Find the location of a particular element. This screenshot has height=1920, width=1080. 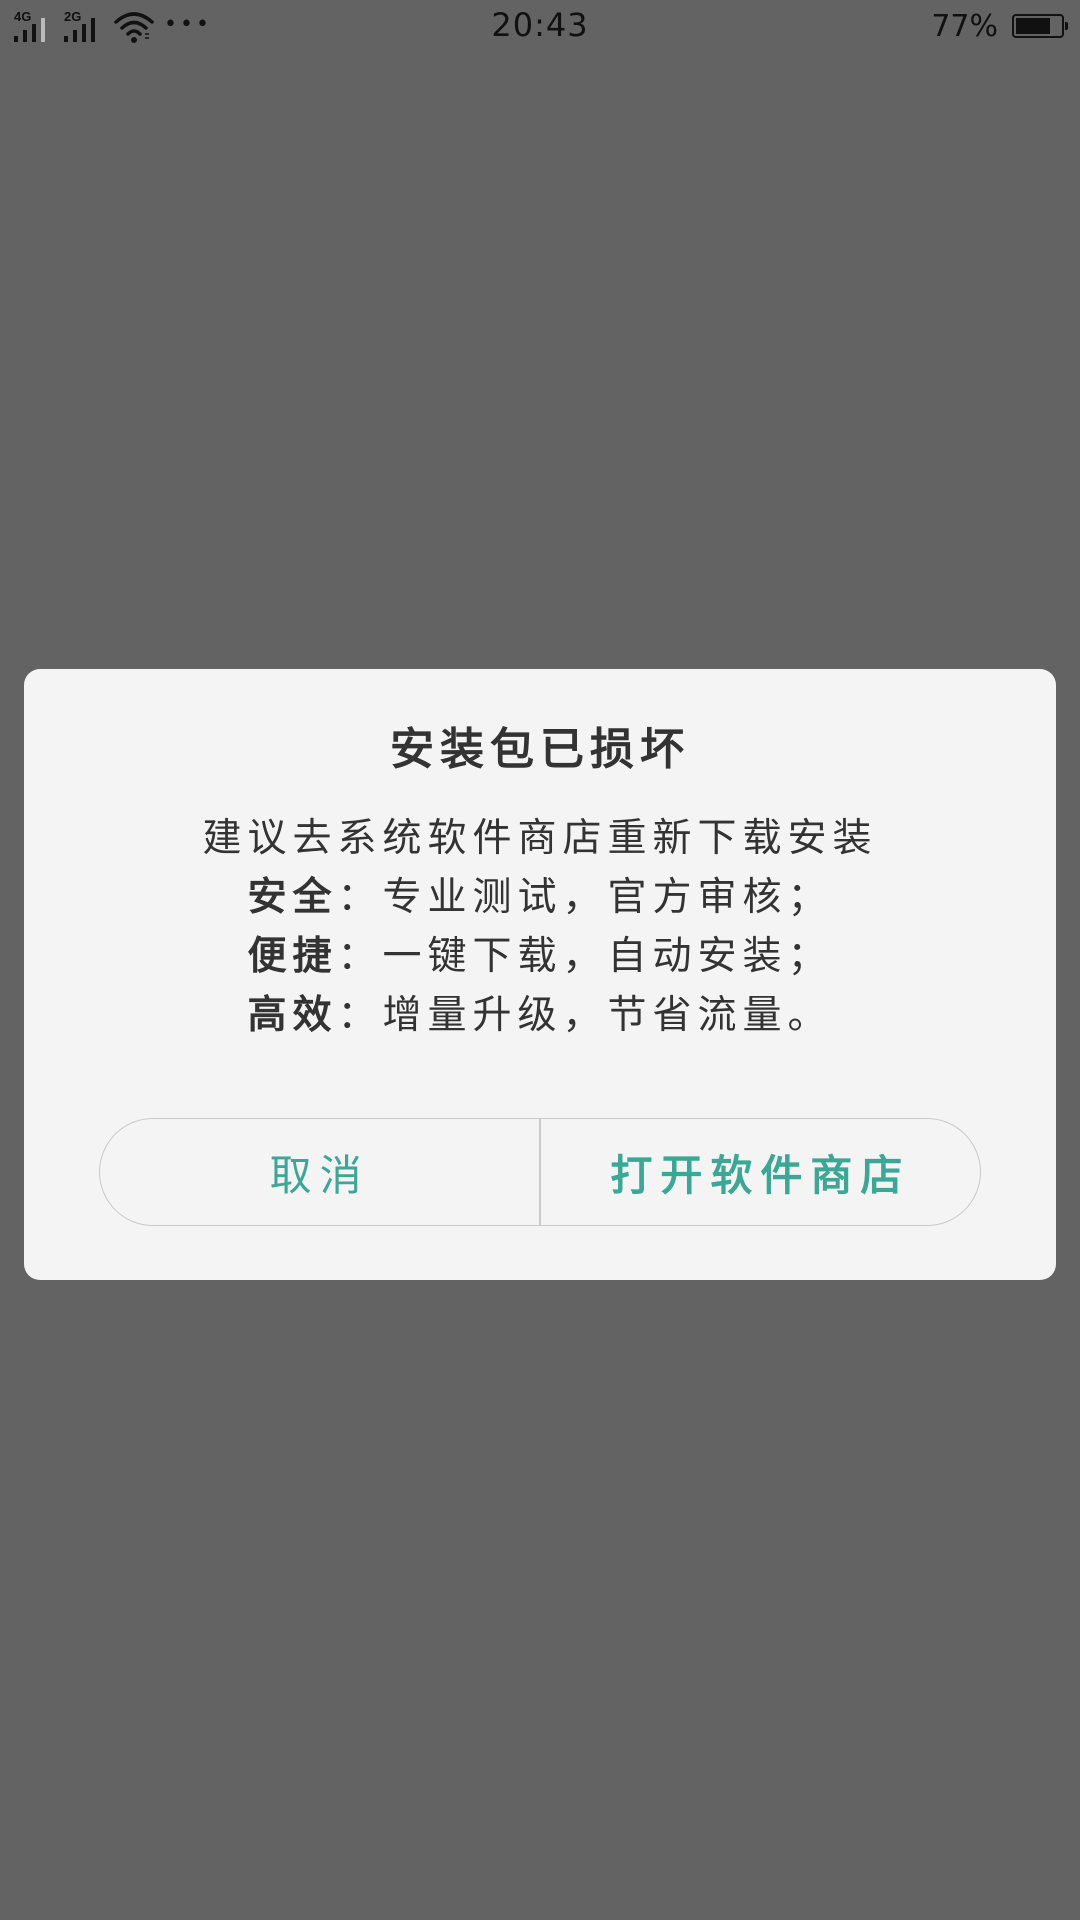

feature-label: 高效 is located at coordinates (292, 1015).